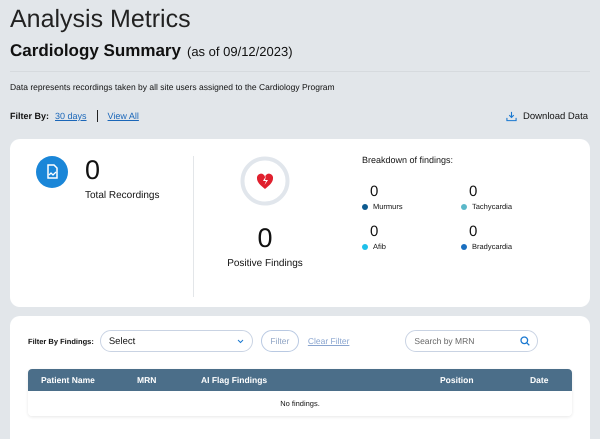 This screenshot has height=439, width=600. Describe the element at coordinates (265, 263) in the screenshot. I see `positive-findings-label: Positive Findings` at that location.